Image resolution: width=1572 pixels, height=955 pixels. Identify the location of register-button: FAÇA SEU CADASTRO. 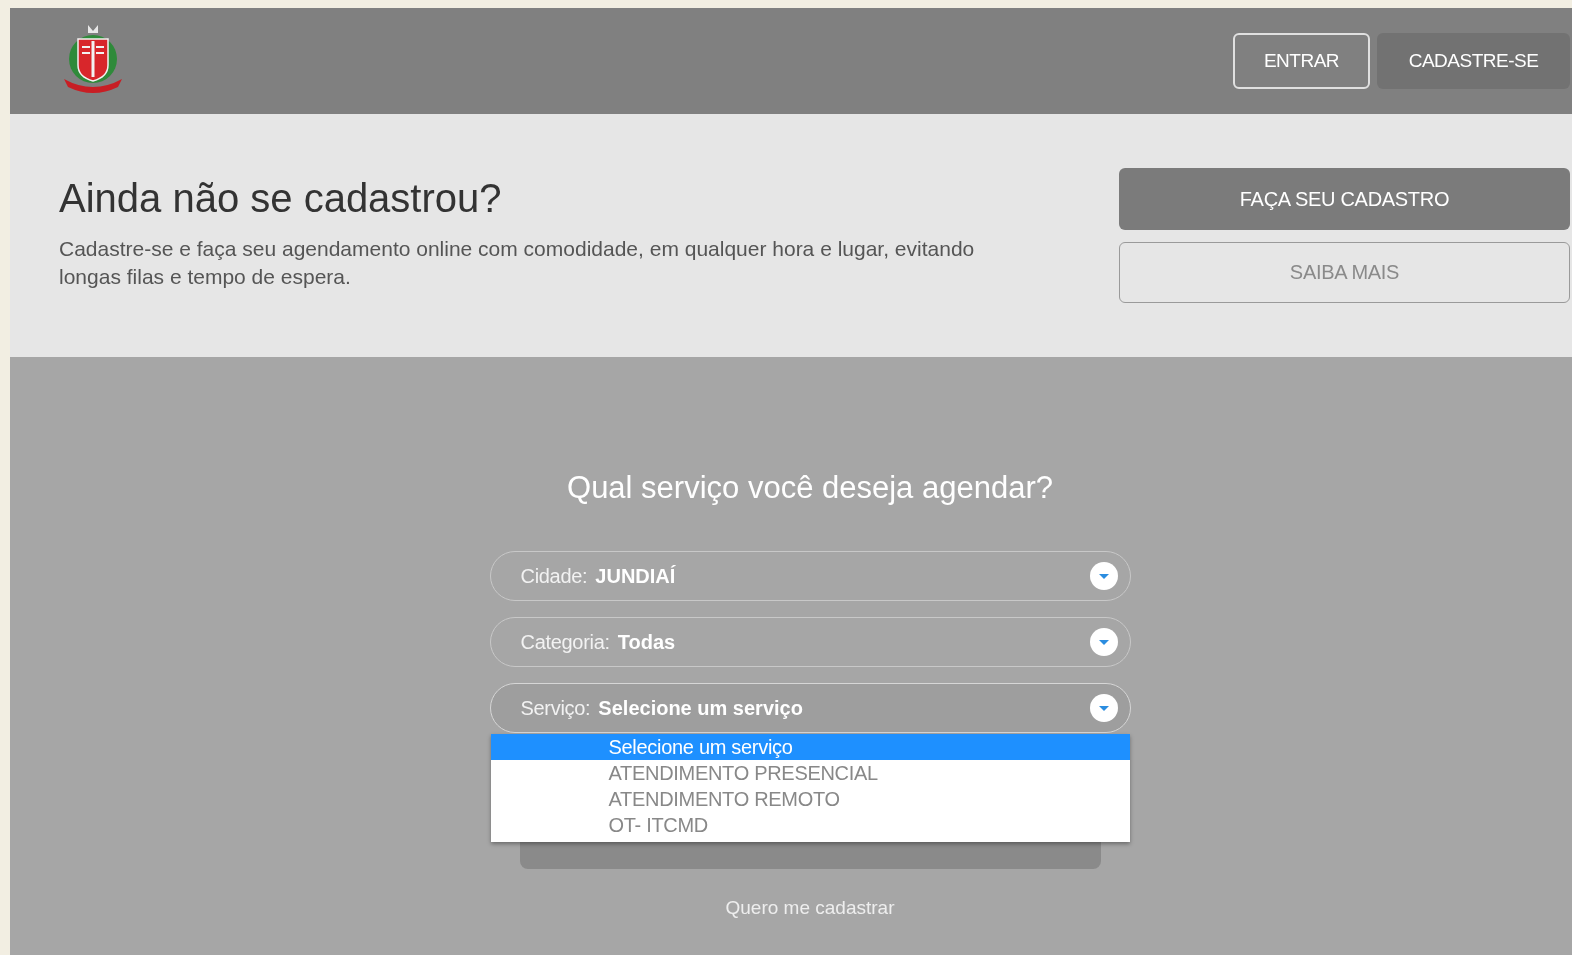
(1344, 199).